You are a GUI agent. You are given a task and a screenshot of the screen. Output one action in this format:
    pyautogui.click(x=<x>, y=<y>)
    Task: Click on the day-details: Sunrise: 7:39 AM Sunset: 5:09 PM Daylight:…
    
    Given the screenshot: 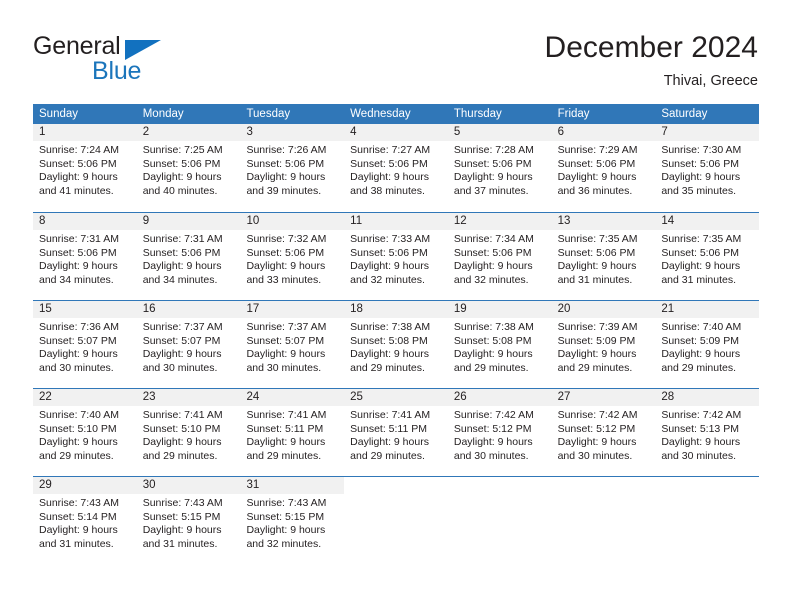 What is the action you would take?
    pyautogui.click(x=604, y=346)
    